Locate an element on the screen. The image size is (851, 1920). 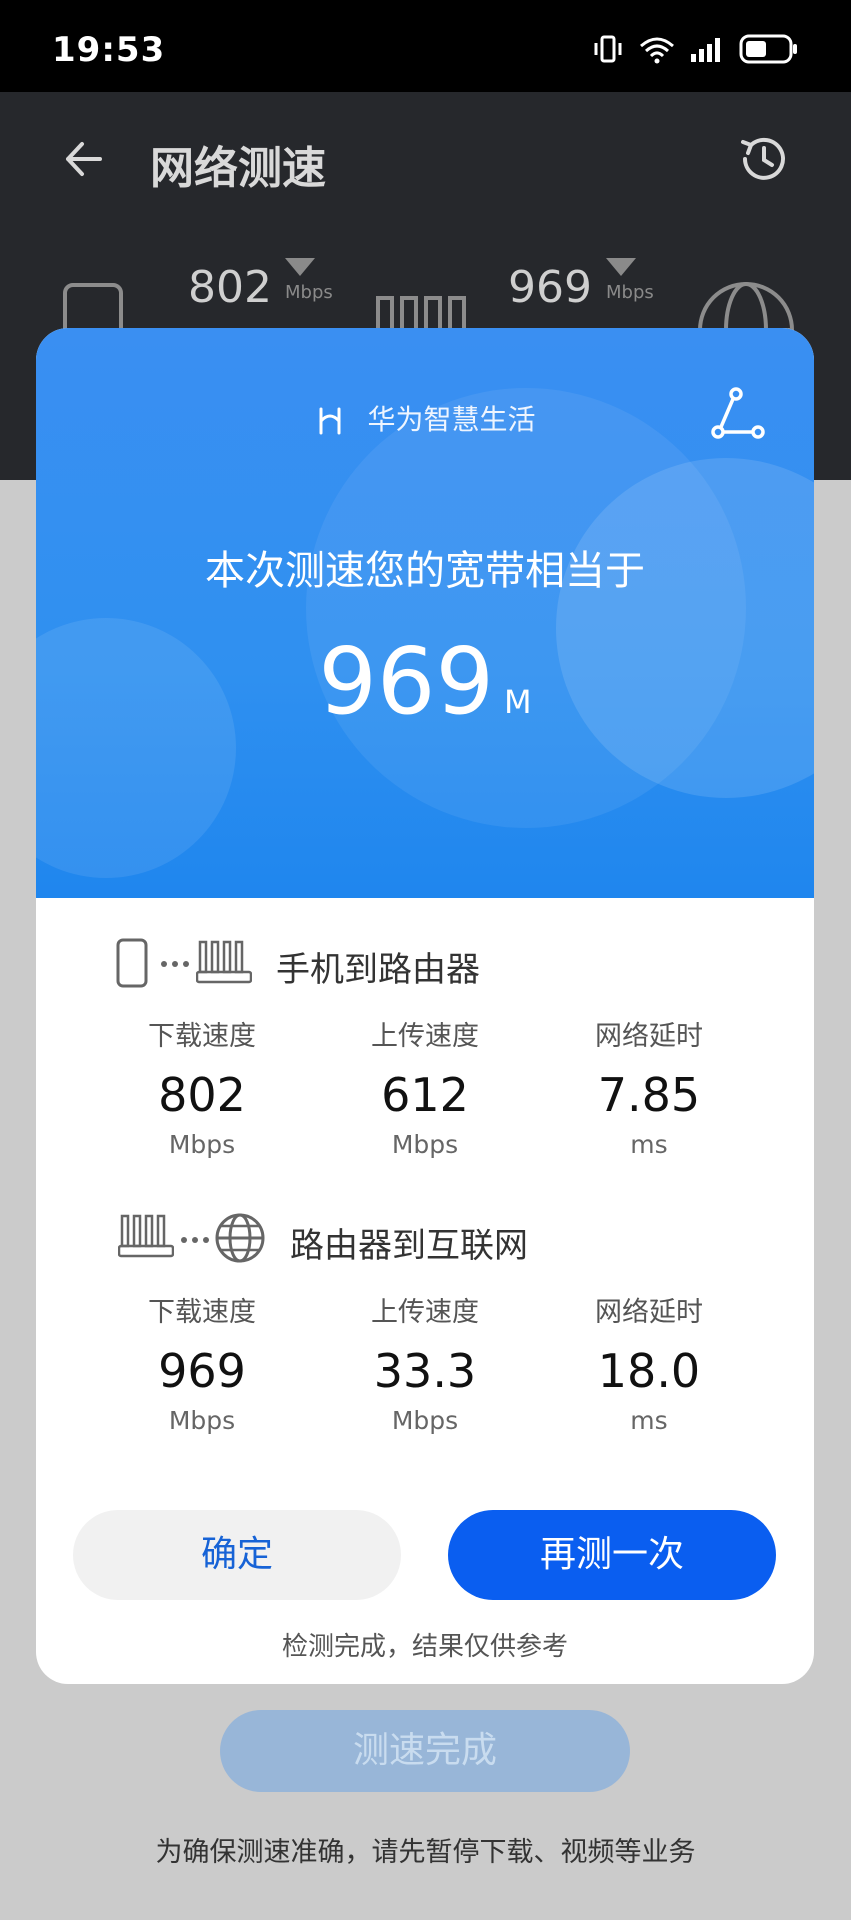
share-icon is located at coordinates (738, 414).